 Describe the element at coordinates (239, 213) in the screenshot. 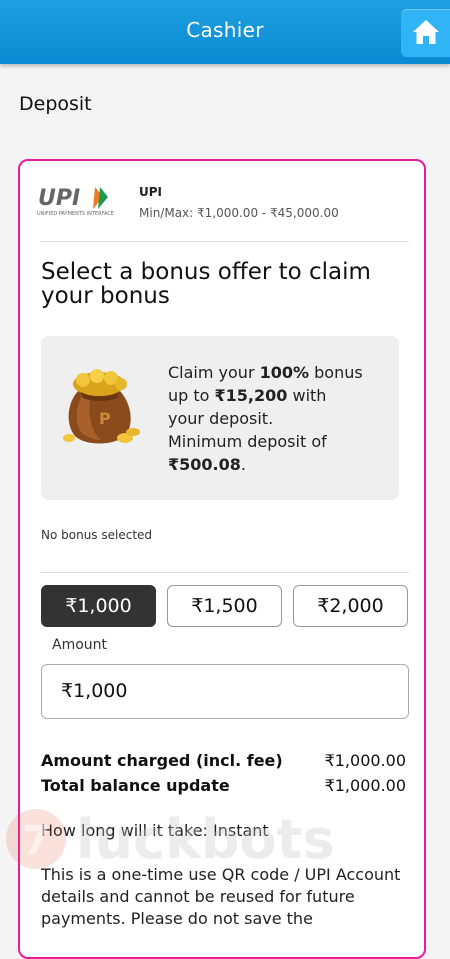

I see `method-limits: Min/Max: ₹1,000.00 - ₹45,000.00` at that location.